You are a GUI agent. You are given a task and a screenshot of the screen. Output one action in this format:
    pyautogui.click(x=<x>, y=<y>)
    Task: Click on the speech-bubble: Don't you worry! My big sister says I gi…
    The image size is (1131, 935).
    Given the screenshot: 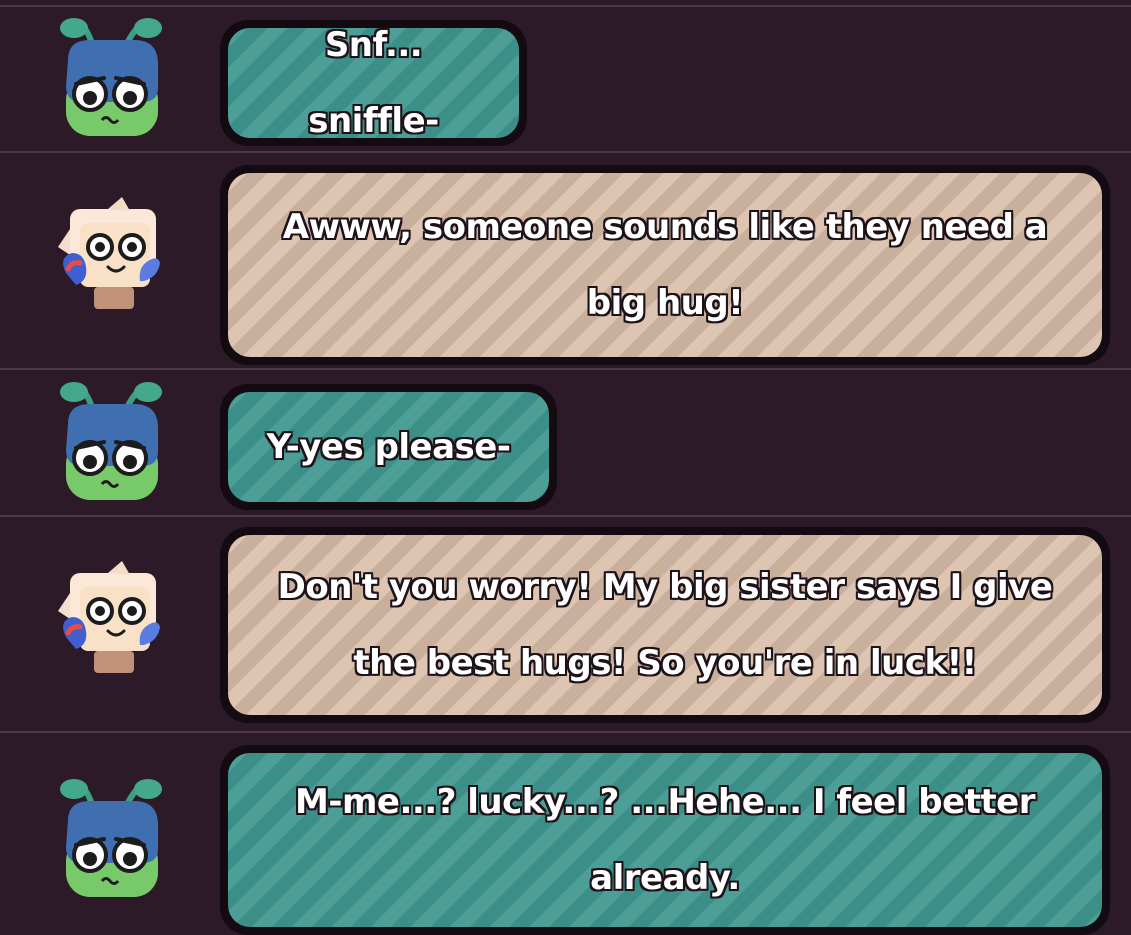 What is the action you would take?
    pyautogui.click(x=665, y=625)
    